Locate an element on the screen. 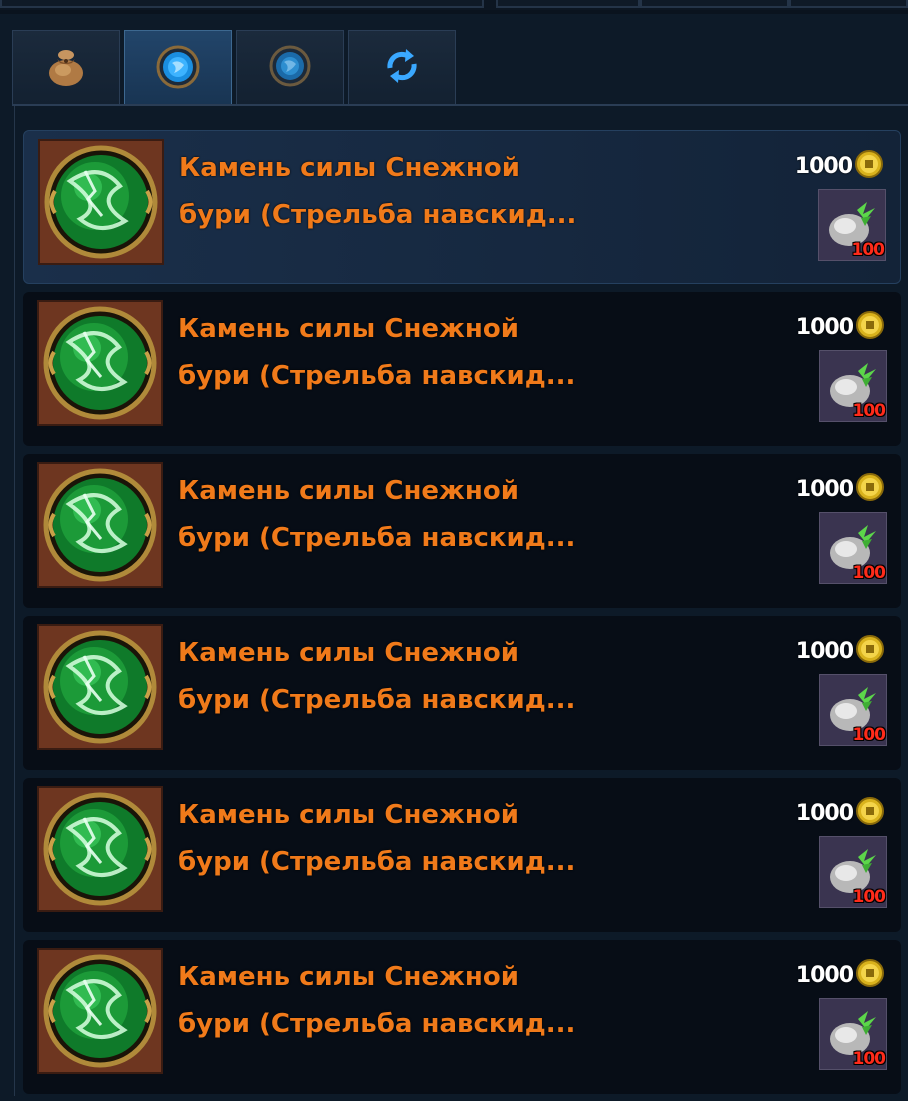  tab-refresh is located at coordinates (402, 67).